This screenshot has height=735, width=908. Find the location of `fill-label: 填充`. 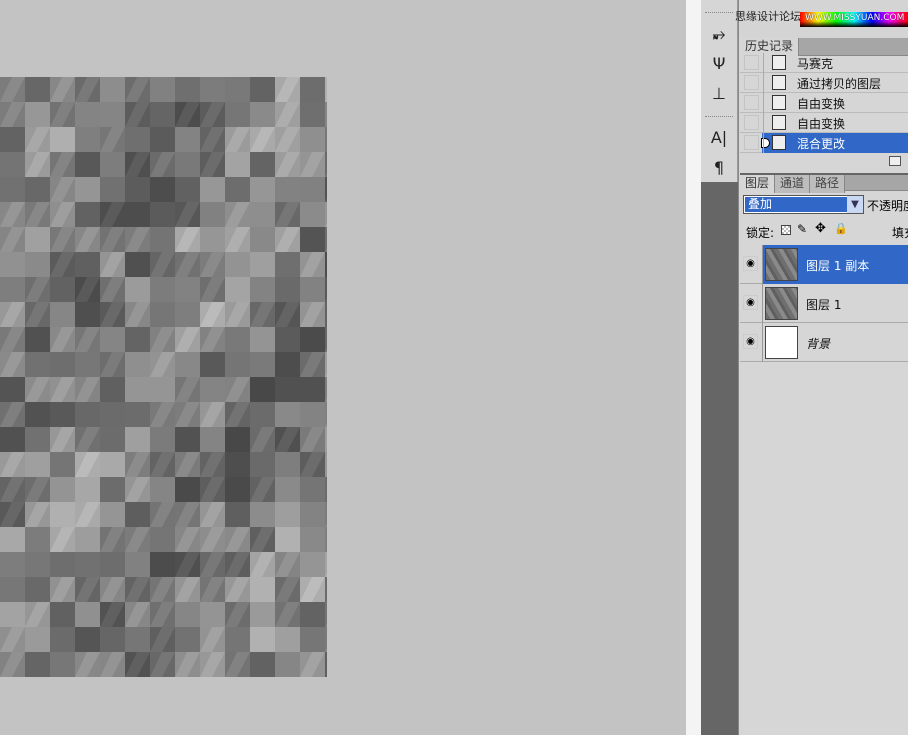

fill-label: 填充 is located at coordinates (900, 233).